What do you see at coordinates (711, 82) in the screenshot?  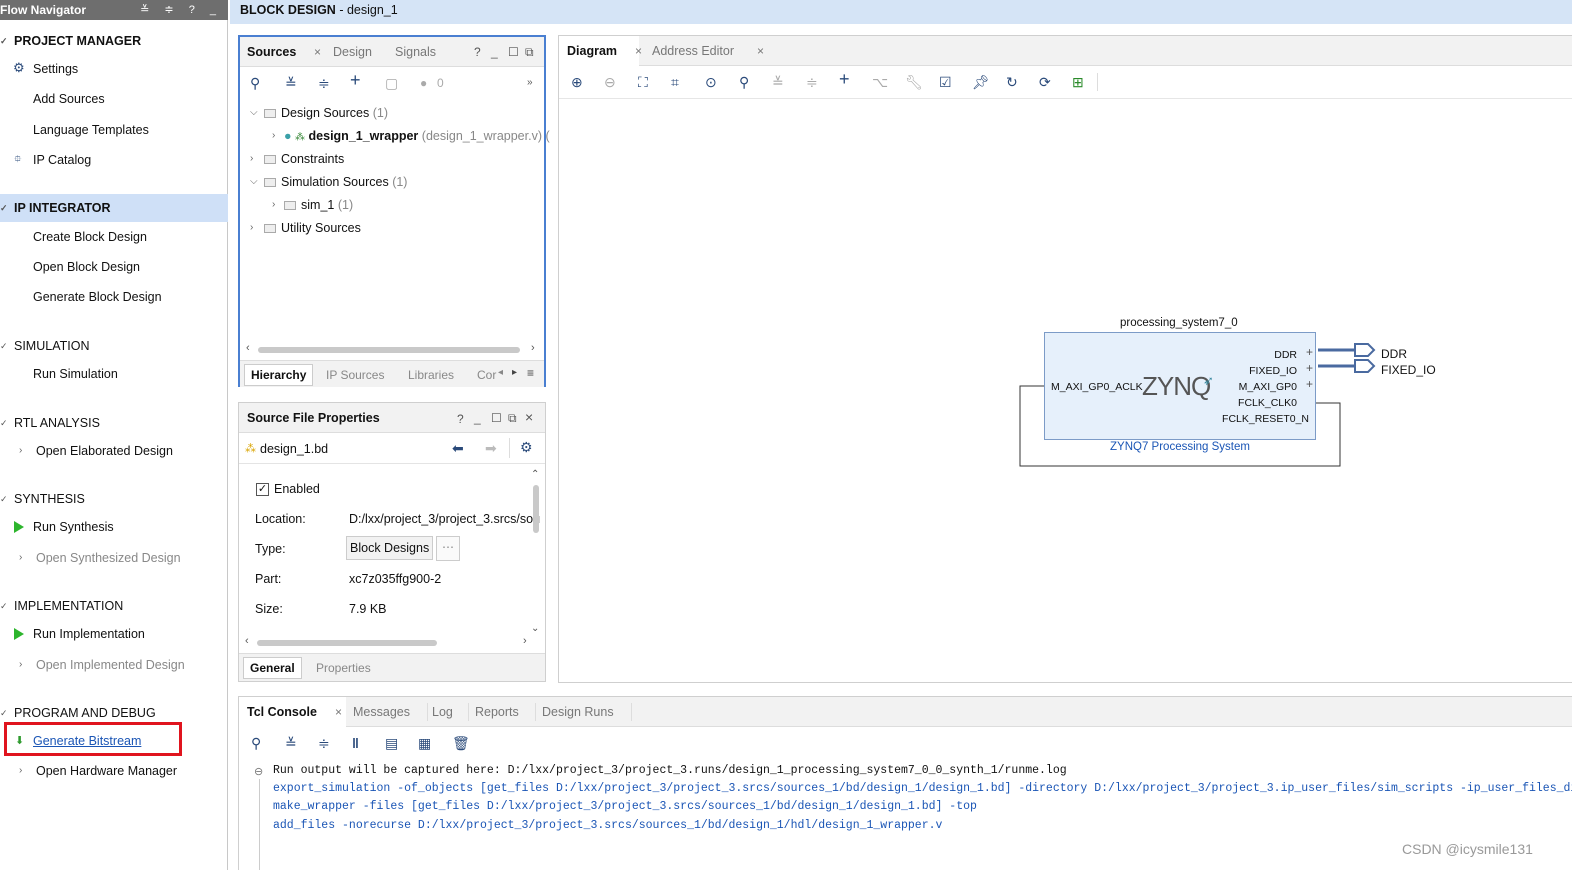 I see `center-icon: ⊙` at bounding box center [711, 82].